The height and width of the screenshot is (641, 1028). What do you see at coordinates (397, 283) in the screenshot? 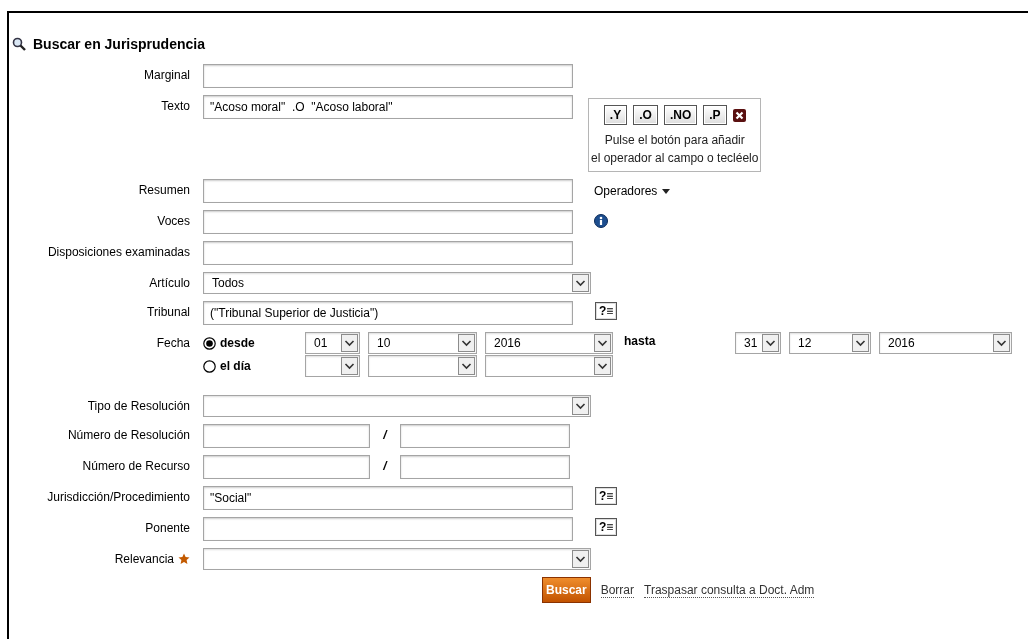
I see `select-field: Todos` at bounding box center [397, 283].